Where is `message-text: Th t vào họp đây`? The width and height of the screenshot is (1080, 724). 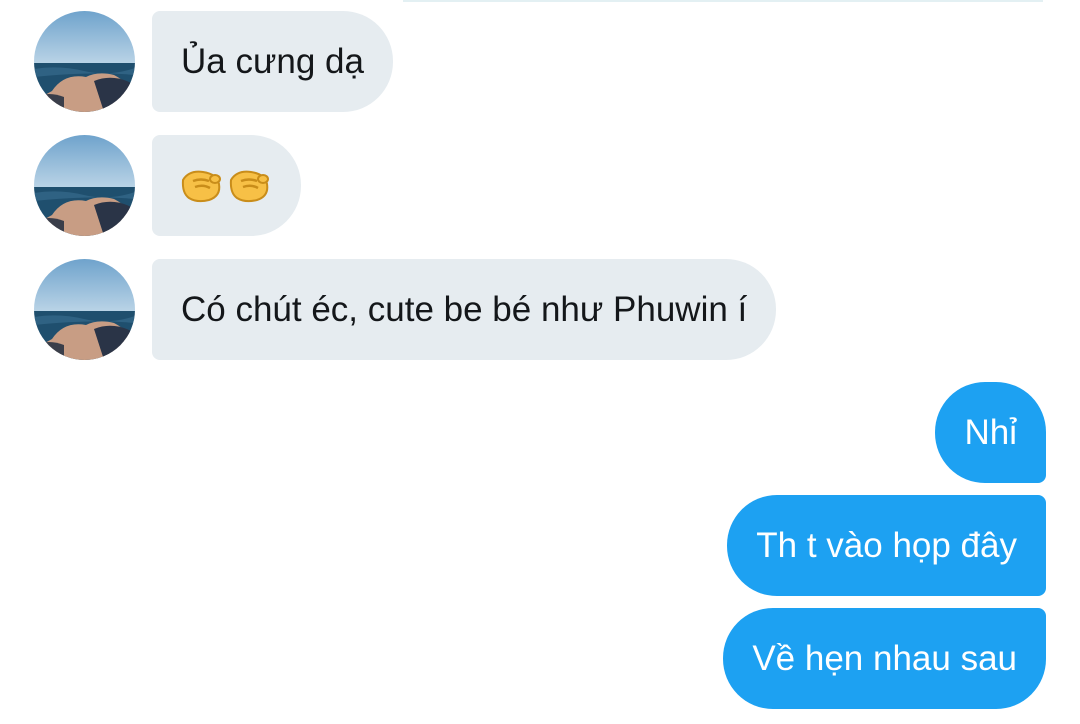
message-text: Th t vào họp đây is located at coordinates (886, 545).